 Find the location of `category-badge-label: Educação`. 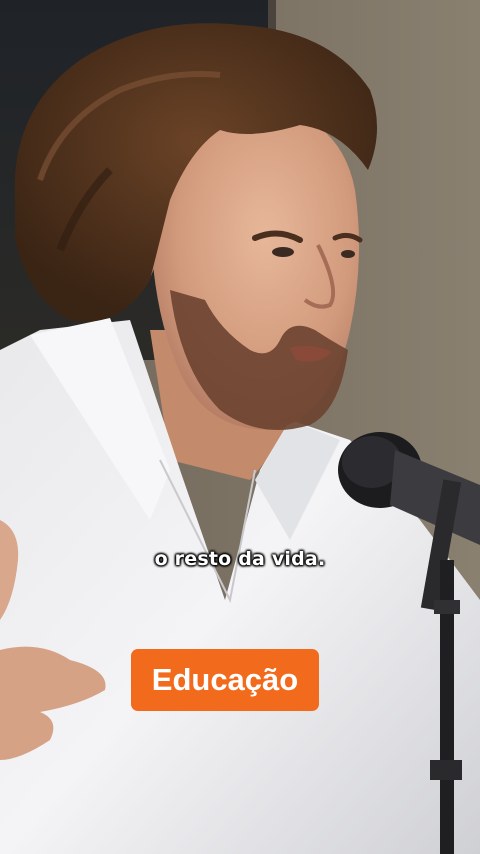

category-badge-label: Educação is located at coordinates (225, 679).